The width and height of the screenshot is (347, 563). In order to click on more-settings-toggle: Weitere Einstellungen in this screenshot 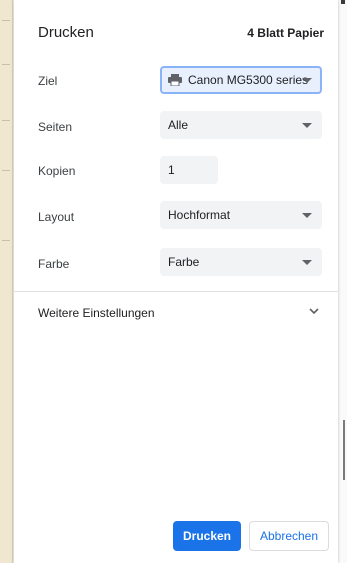, I will do `click(176, 313)`.